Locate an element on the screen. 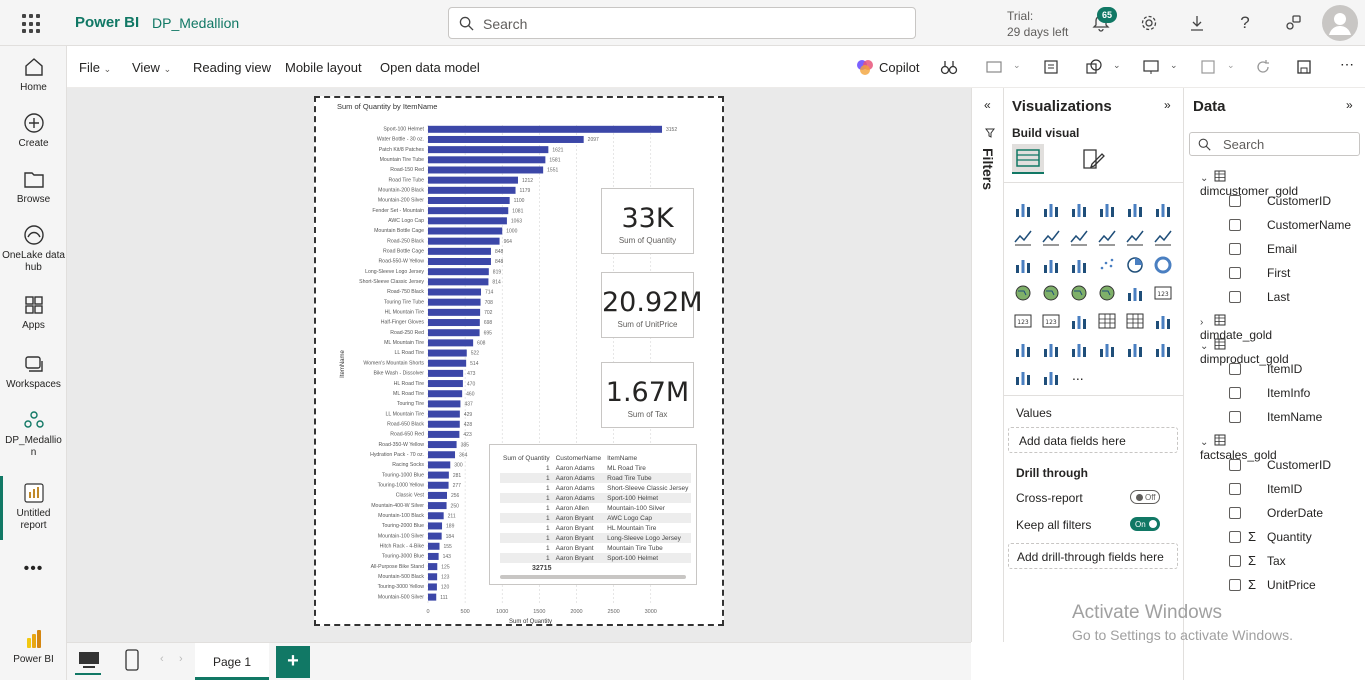  shapes-icon is located at coordinates (1094, 67).